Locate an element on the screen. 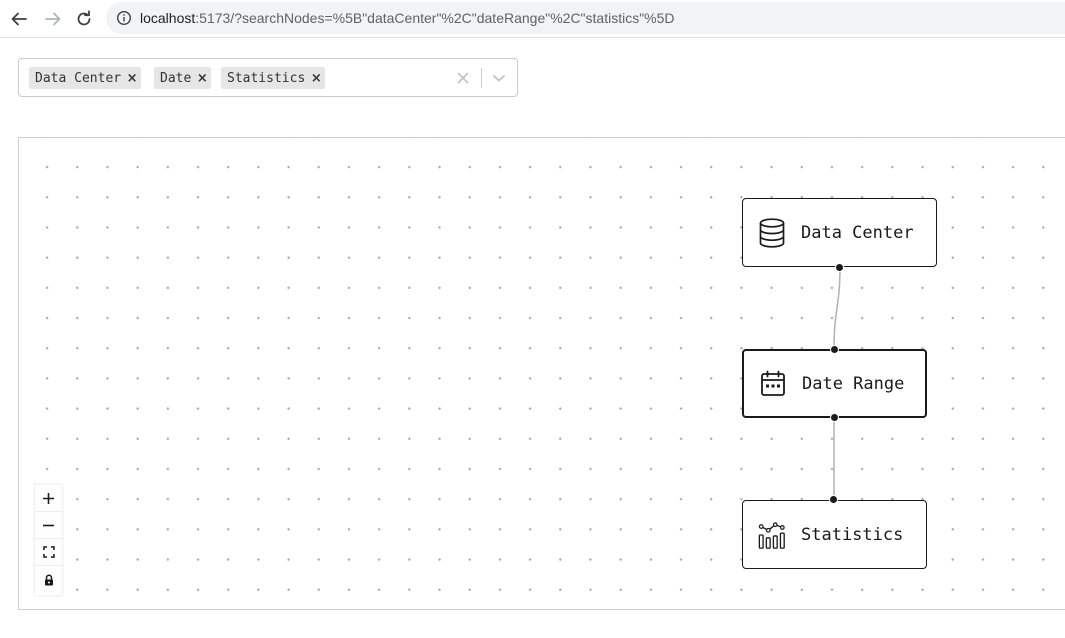 The height and width of the screenshot is (638, 1065). node-data-center: Data Center is located at coordinates (839, 235).